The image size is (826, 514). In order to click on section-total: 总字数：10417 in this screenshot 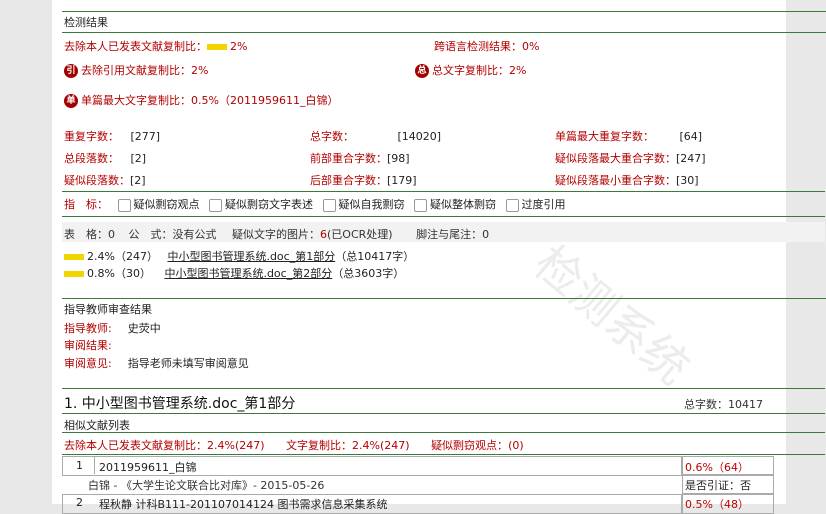, I will do `click(723, 404)`.